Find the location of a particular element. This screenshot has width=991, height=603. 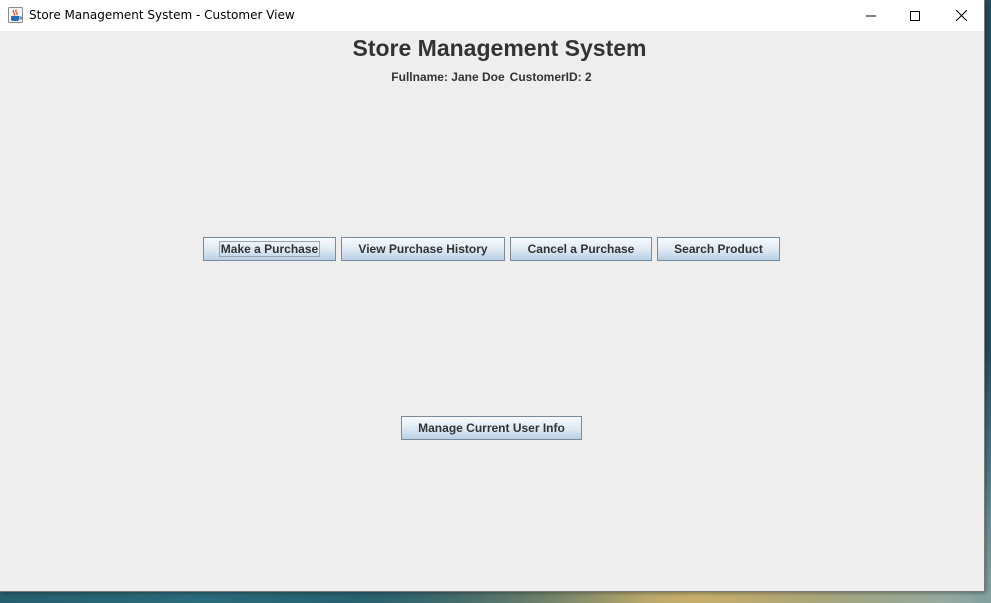

search-product-button: Search Product is located at coordinates (718, 249).